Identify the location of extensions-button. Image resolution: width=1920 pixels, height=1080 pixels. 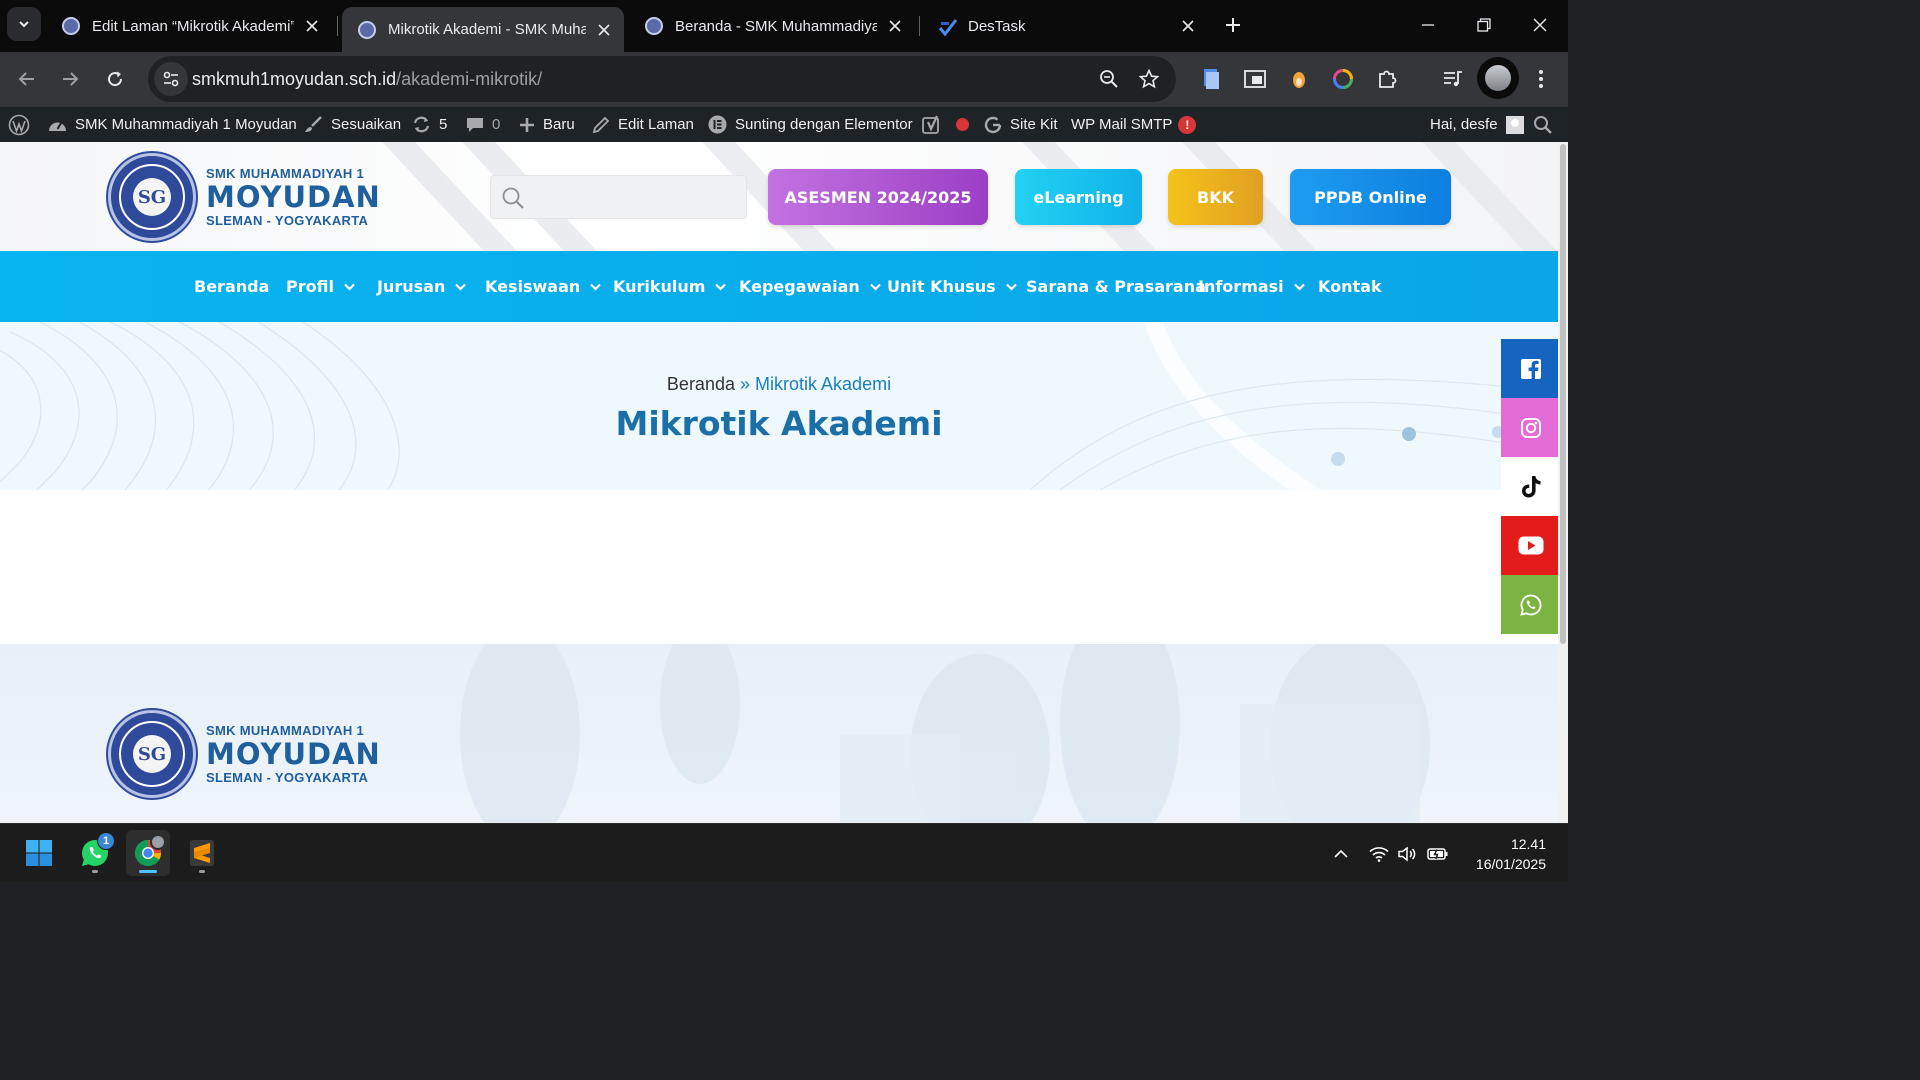
(1387, 79).